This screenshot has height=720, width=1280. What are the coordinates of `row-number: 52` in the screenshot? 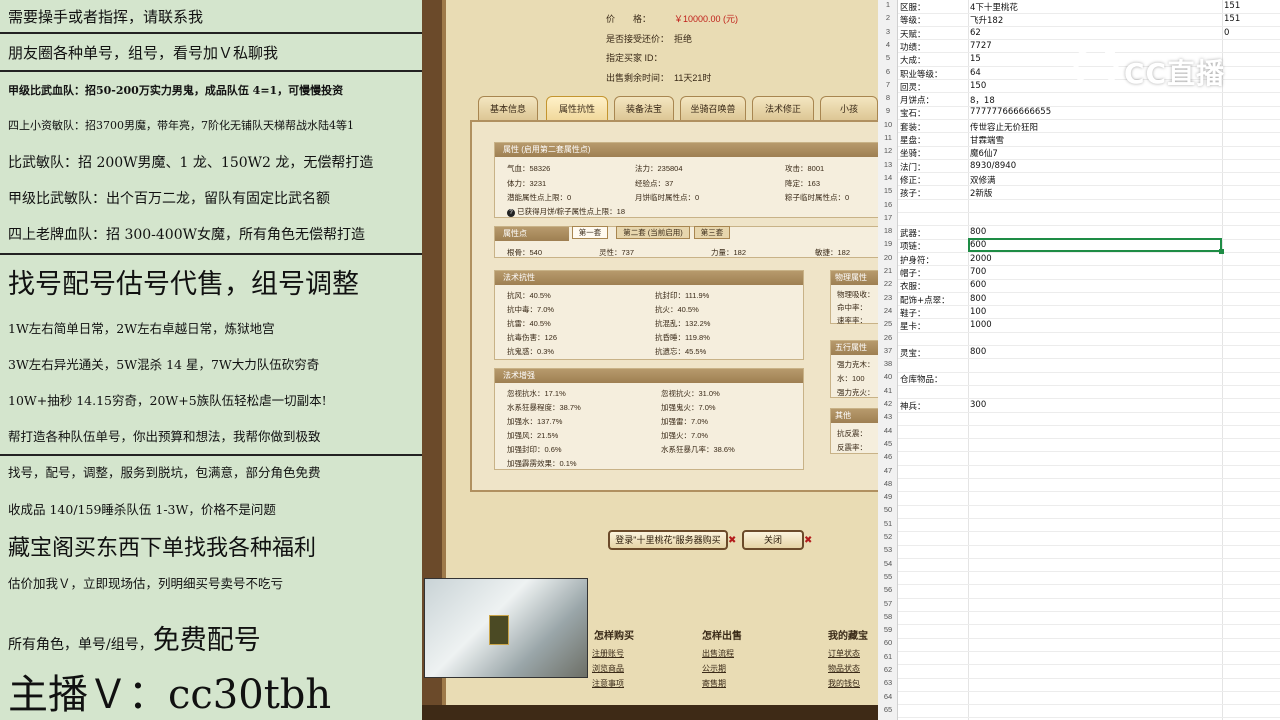 It's located at (888, 536).